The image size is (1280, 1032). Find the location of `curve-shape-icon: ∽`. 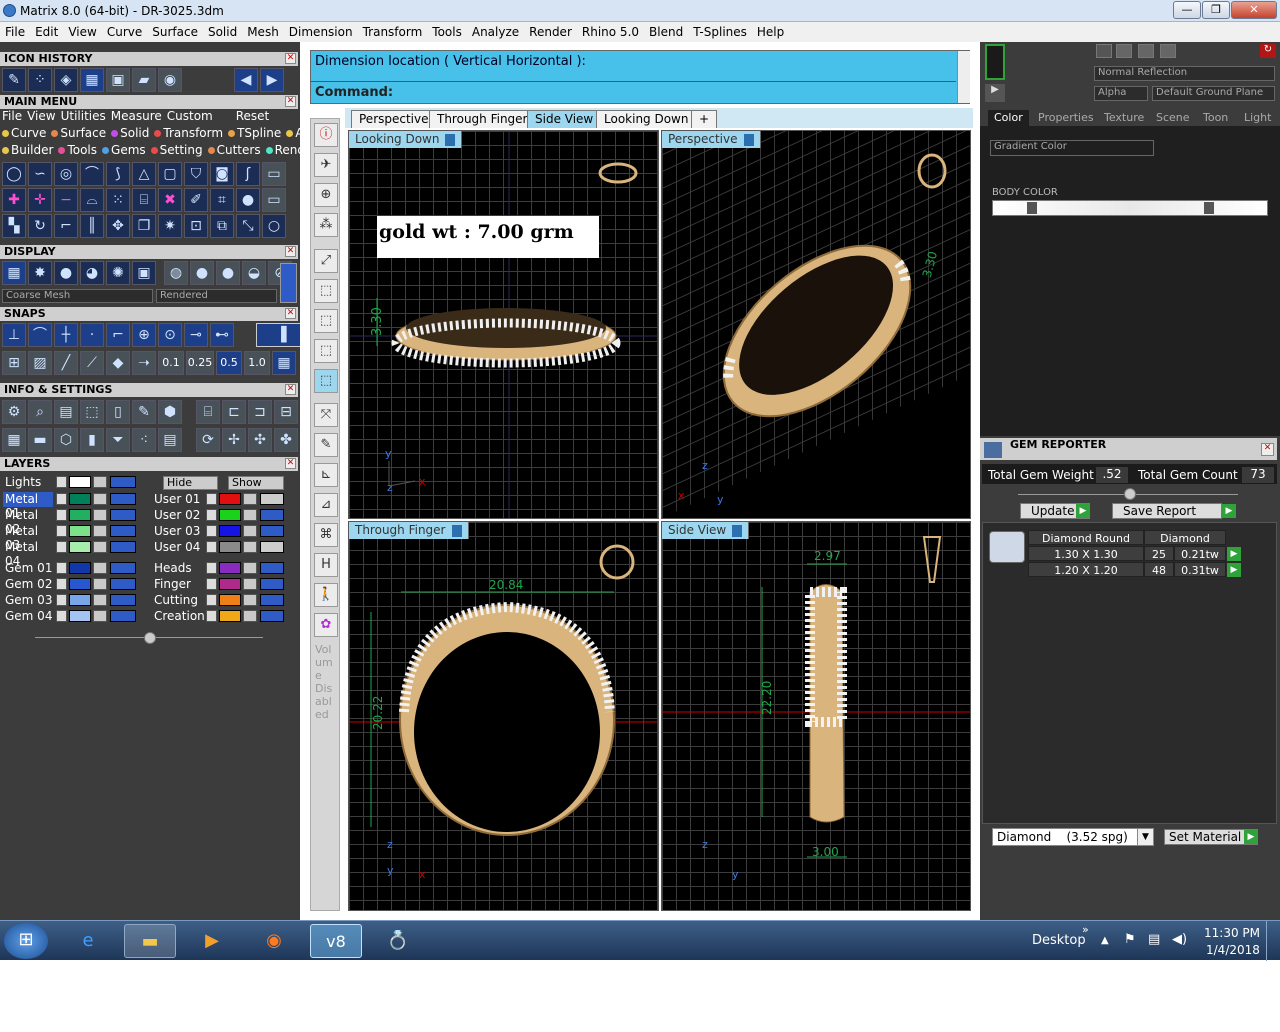

curve-shape-icon: ∽ is located at coordinates (40, 174).